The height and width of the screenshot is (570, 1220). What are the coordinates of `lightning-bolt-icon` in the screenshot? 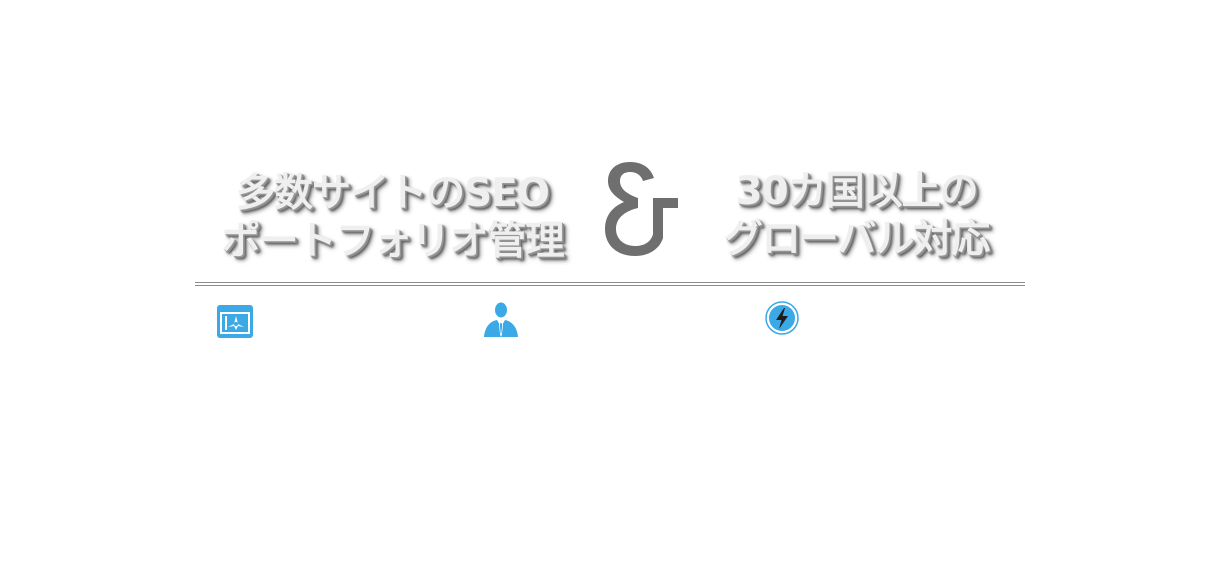 It's located at (782, 318).